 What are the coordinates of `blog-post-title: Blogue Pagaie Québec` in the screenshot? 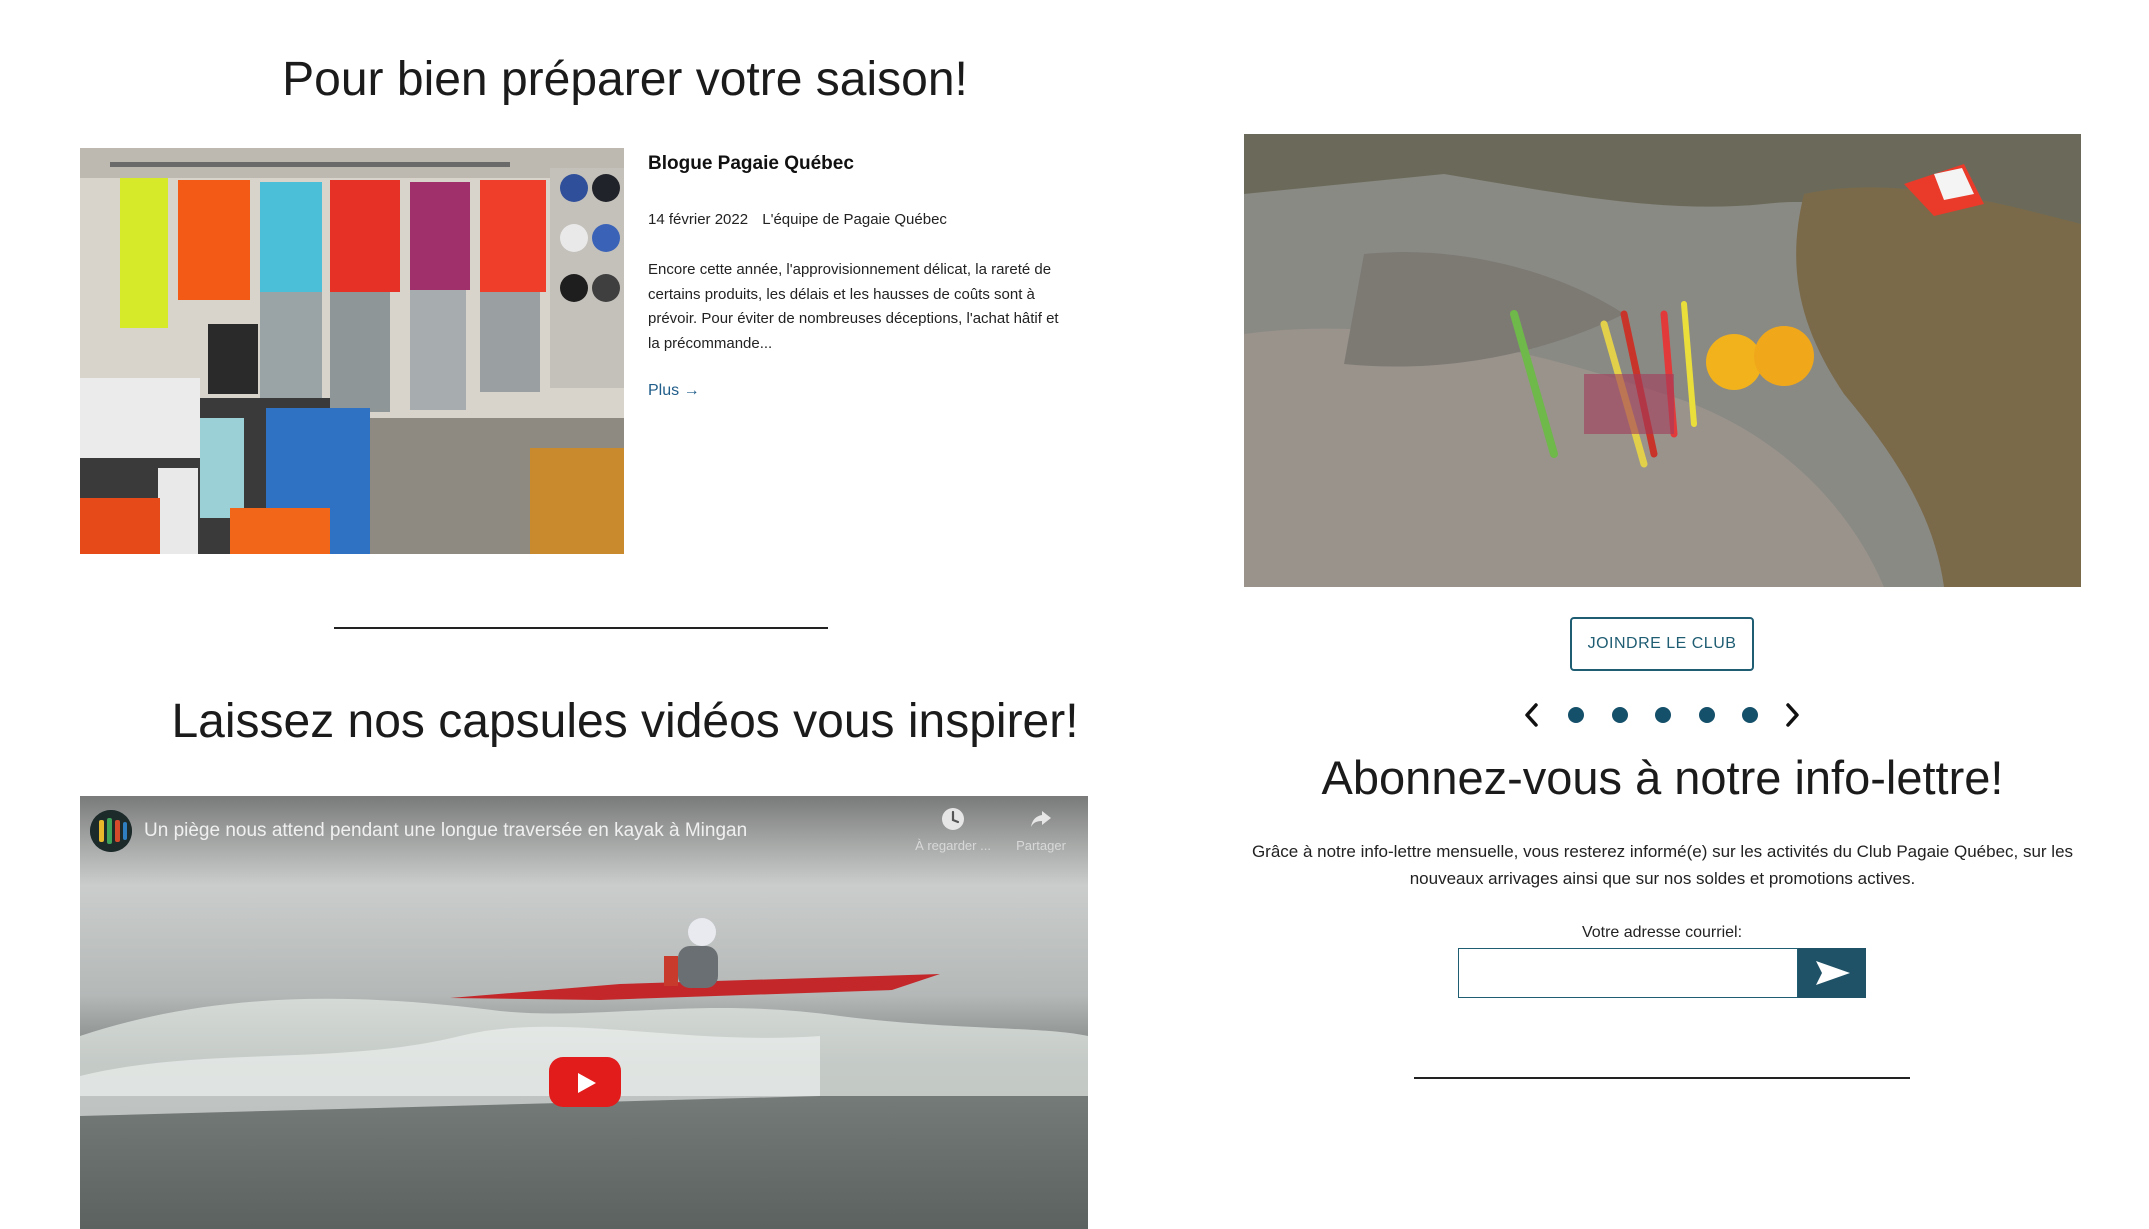 It's located at (751, 164).